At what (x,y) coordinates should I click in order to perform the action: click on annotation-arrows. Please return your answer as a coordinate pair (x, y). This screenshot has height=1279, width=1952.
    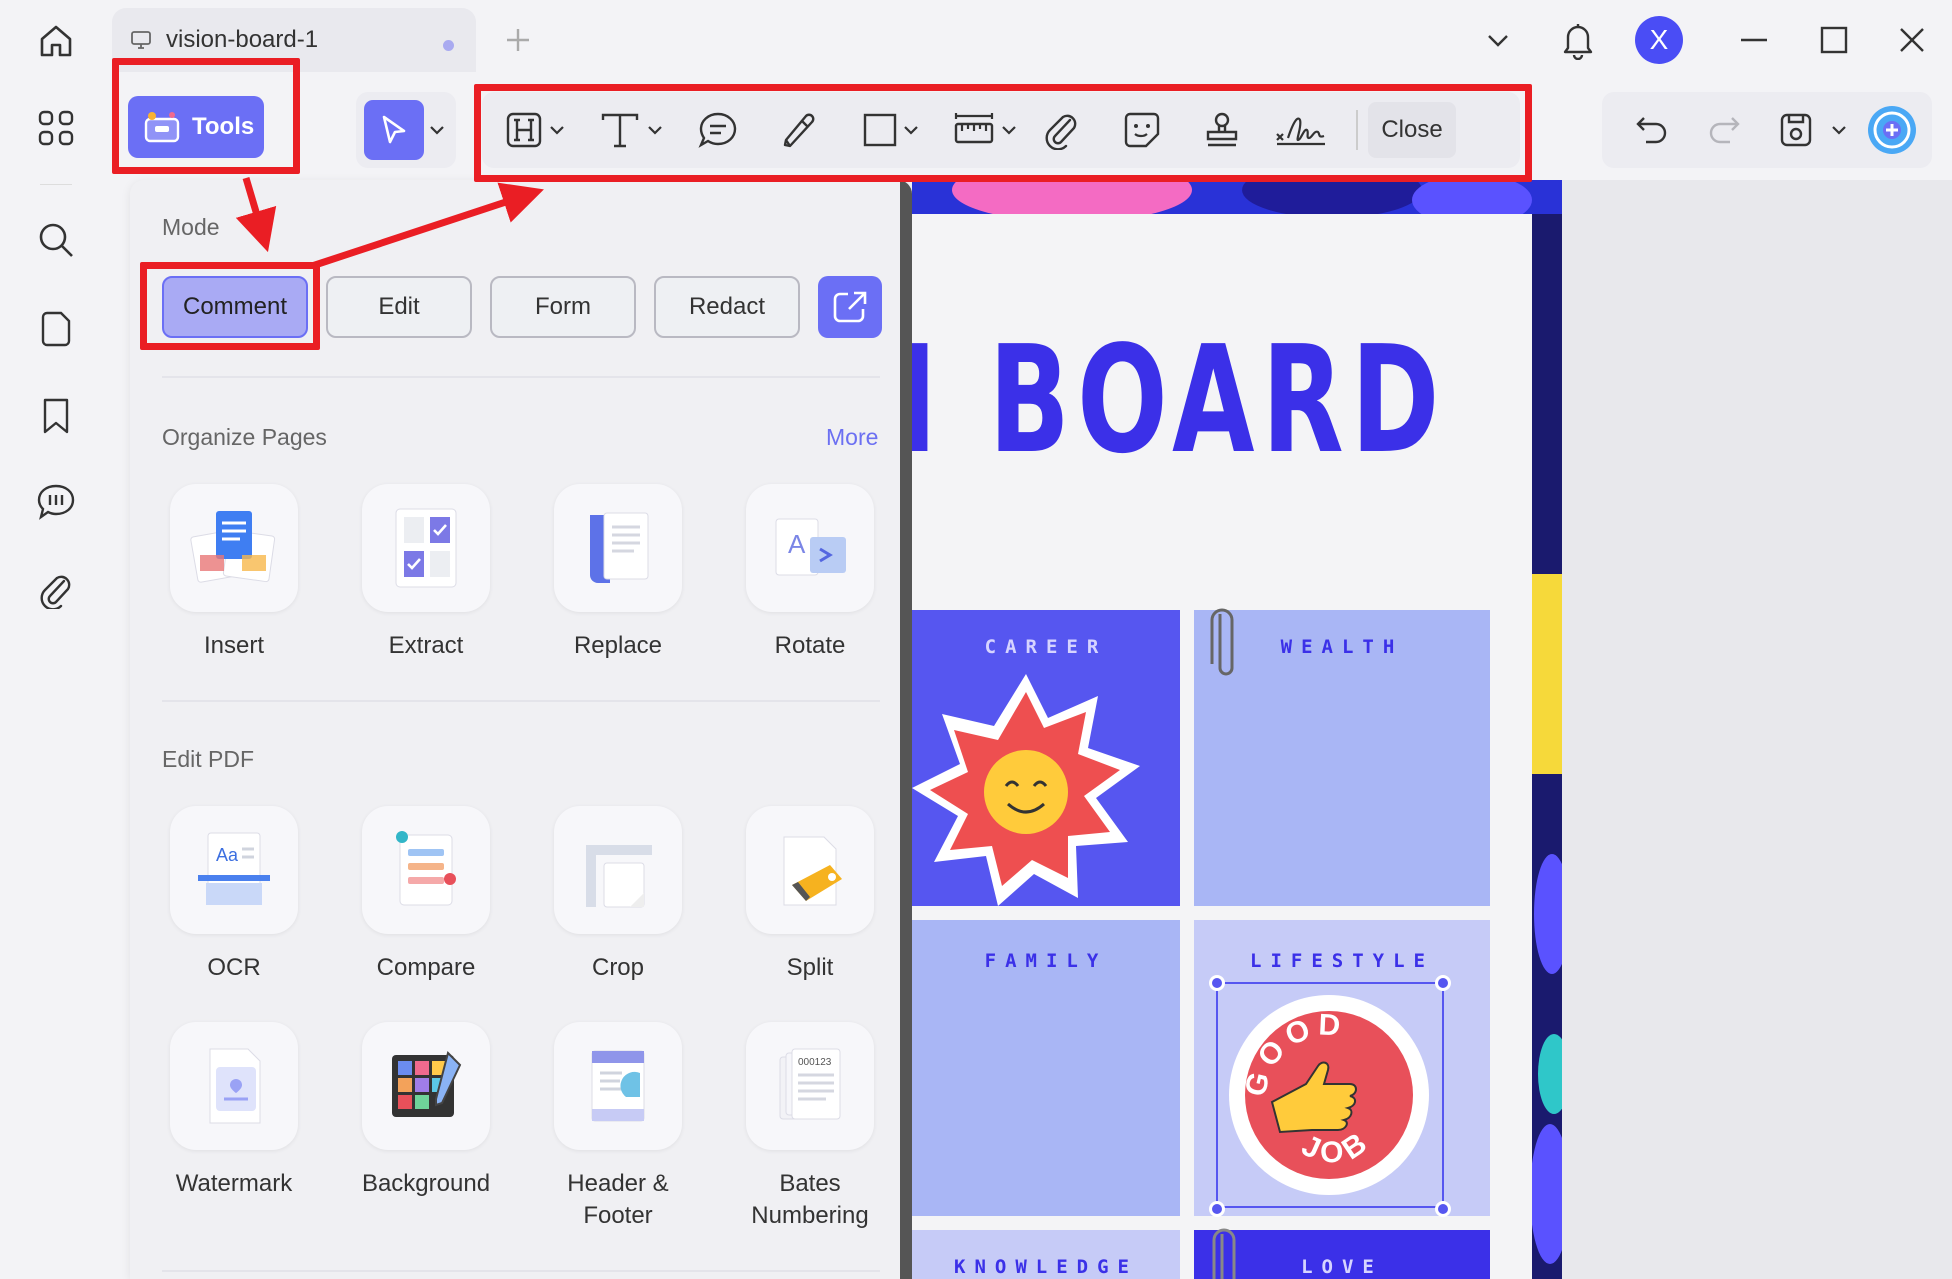
    Looking at the image, I should click on (389, 223).